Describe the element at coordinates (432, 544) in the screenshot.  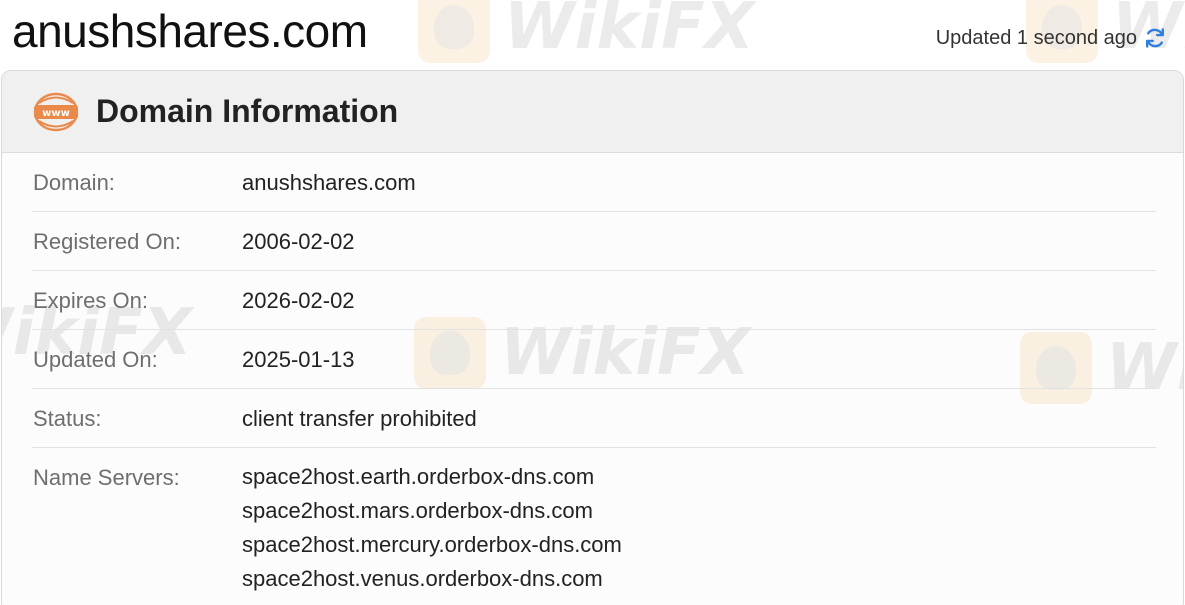
I see `name-server-item: space2host.mercury.orderbox-dns.com` at that location.